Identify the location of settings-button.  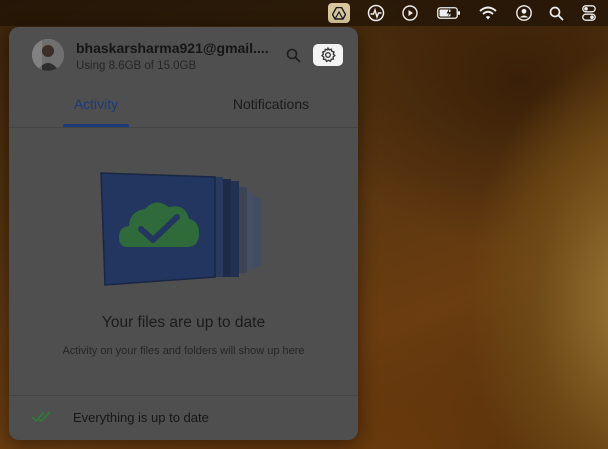
(328, 55).